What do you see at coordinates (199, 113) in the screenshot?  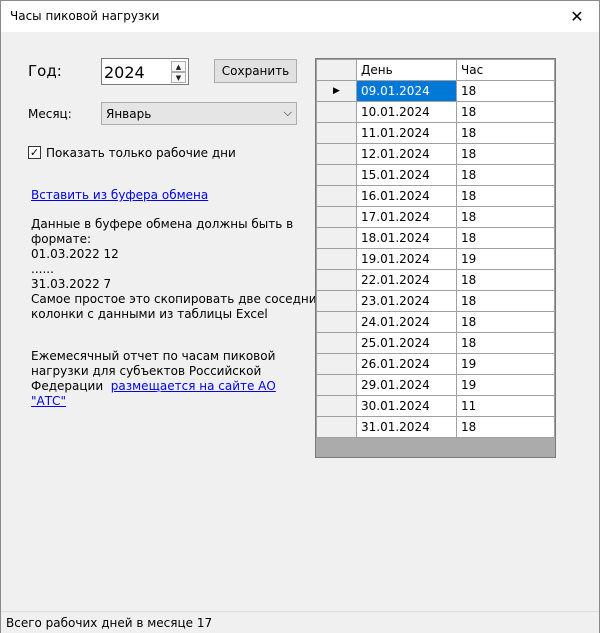 I see `month-select: Январь ⌵` at bounding box center [199, 113].